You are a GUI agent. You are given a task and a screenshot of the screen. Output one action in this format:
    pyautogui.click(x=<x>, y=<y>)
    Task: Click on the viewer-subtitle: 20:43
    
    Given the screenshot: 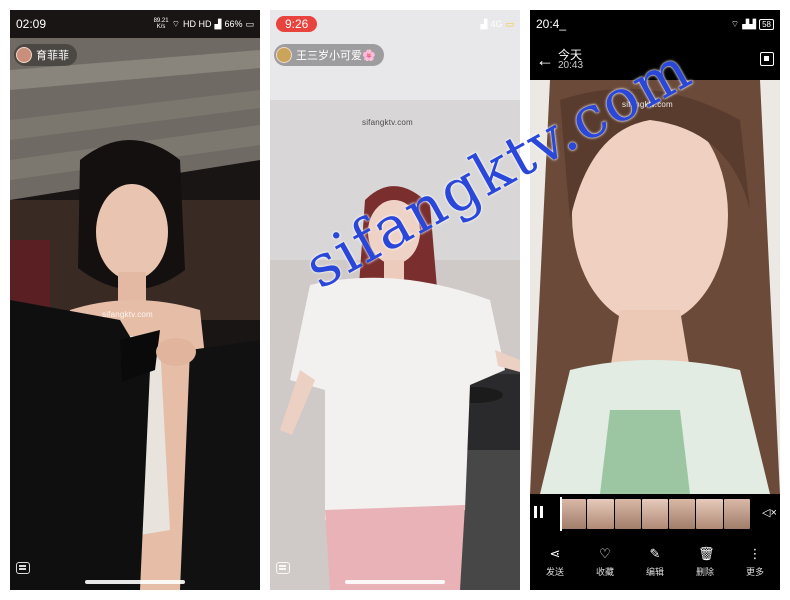 What is the action you would take?
    pyautogui.click(x=571, y=65)
    